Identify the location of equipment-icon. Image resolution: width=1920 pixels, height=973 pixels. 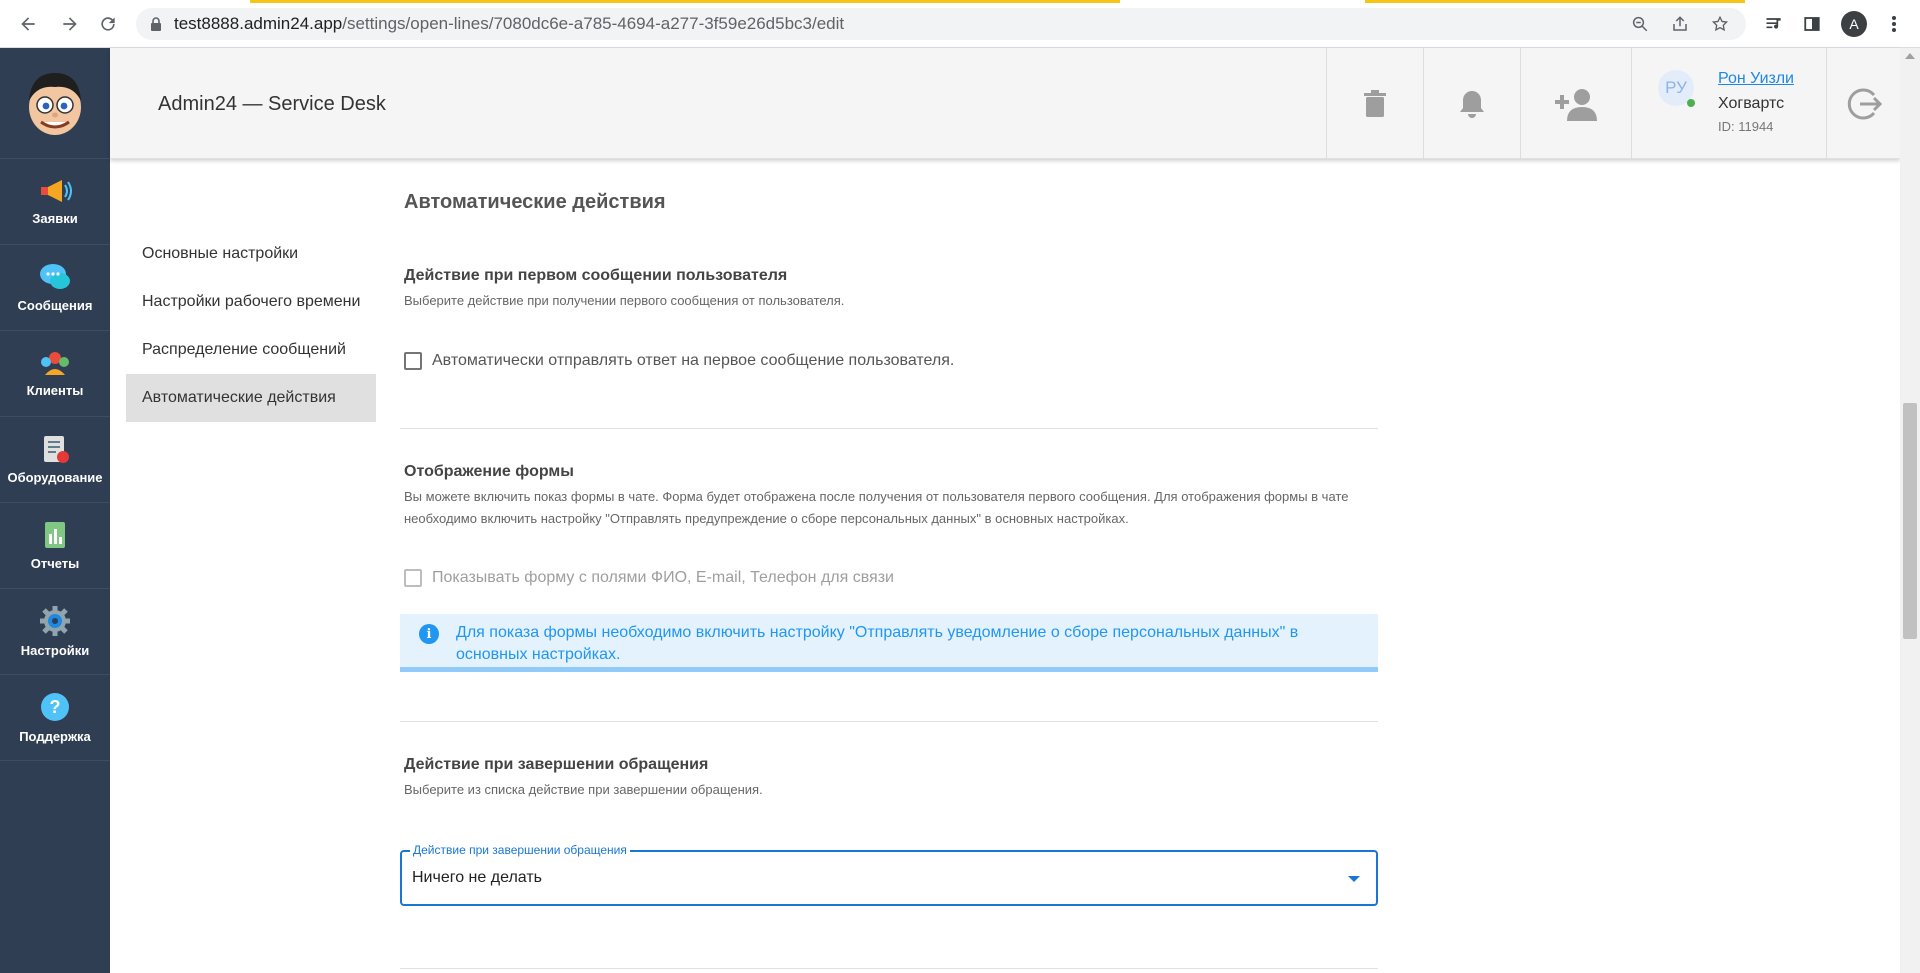
(56, 449).